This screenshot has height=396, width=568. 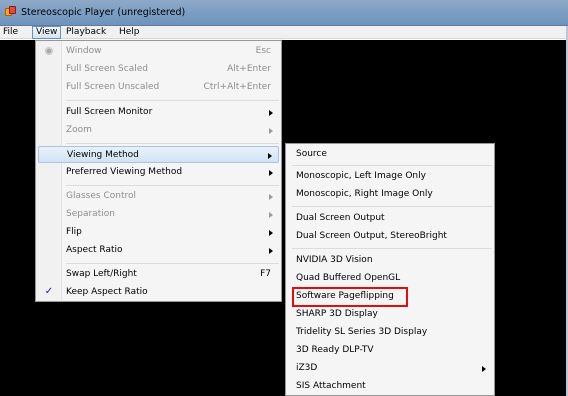 I want to click on submenu-item-dual-screen: Dual Screen Output, so click(x=390, y=218).